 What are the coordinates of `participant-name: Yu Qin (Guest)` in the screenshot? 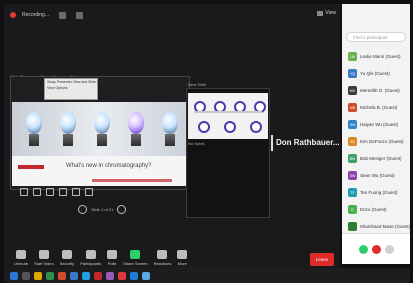 It's located at (375, 73).